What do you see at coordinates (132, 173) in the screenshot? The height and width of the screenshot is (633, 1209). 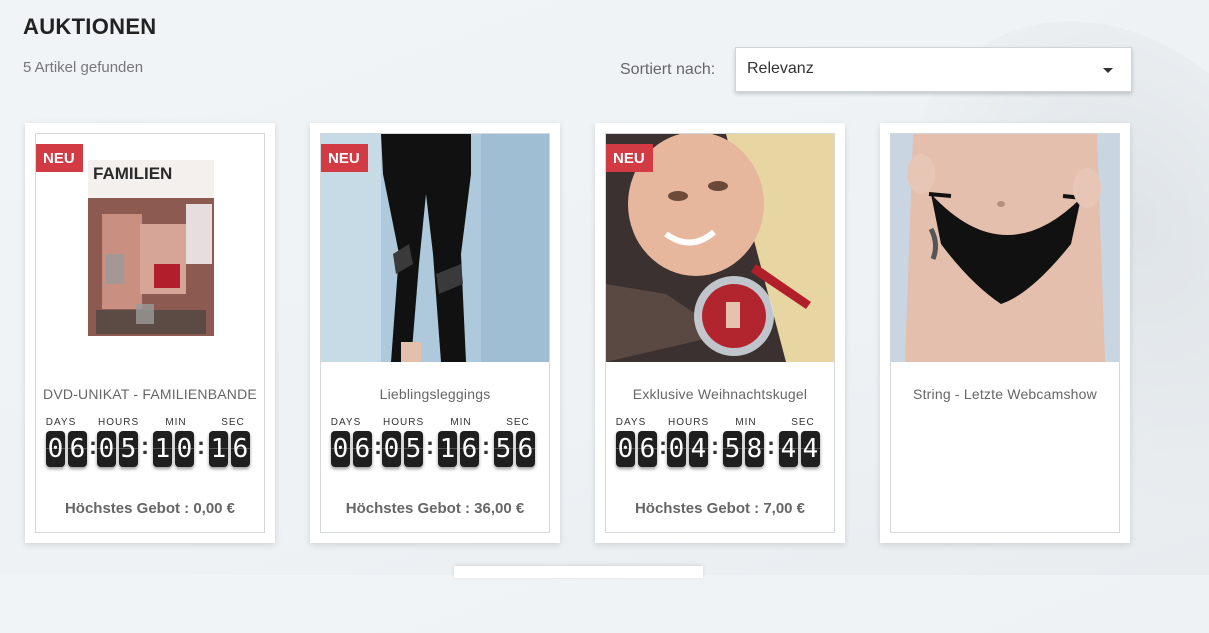 I see `dvd-cover-title: FAMILIEN` at bounding box center [132, 173].